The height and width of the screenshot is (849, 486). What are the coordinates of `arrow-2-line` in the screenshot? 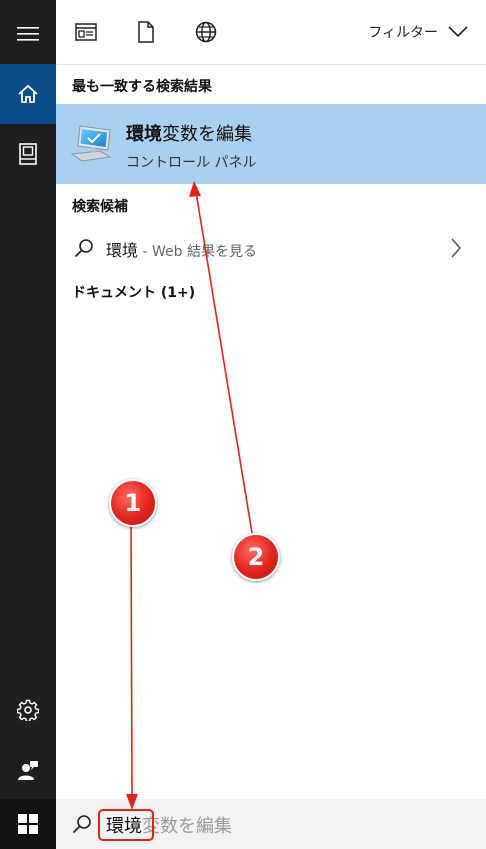 It's located at (224, 362).